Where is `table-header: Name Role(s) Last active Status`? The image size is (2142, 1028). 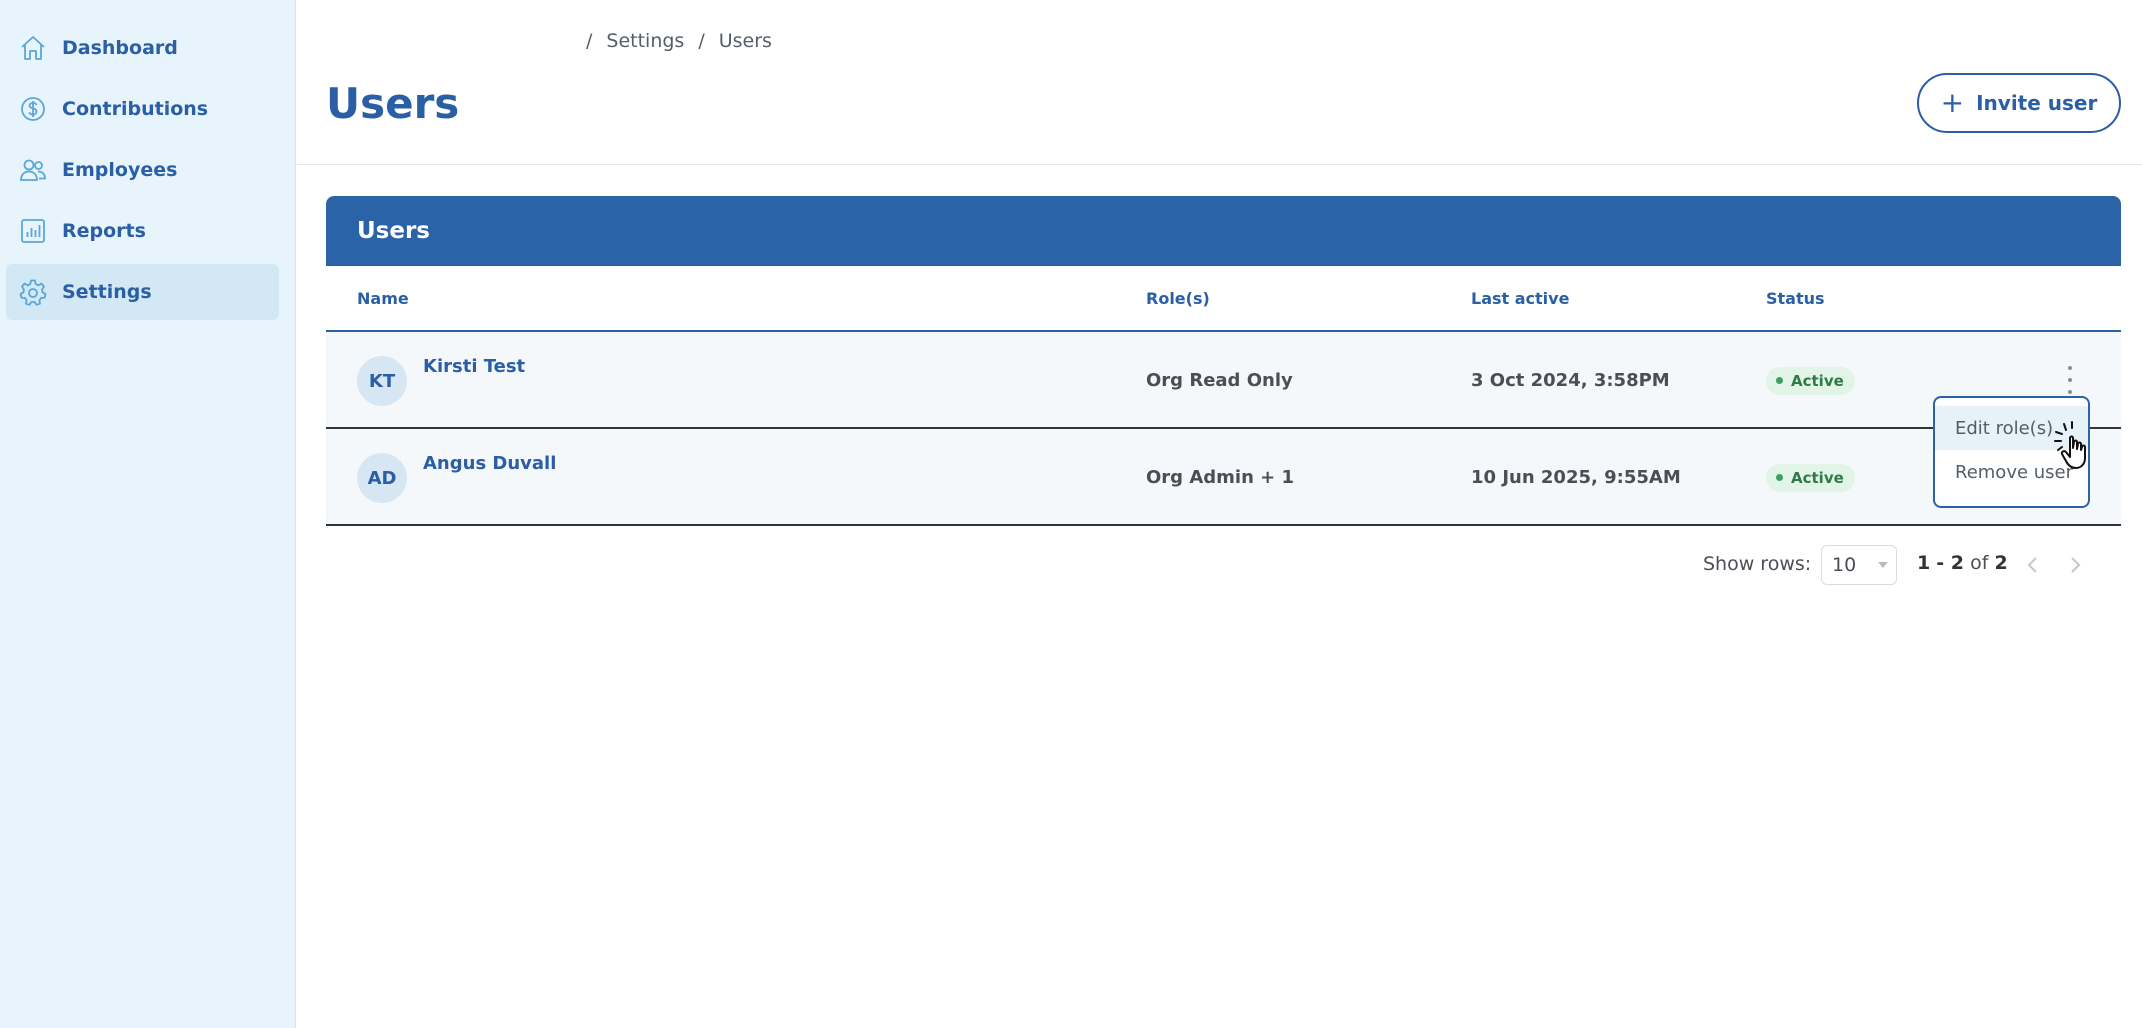
table-header: Name Role(s) Last active Status is located at coordinates (1223, 299).